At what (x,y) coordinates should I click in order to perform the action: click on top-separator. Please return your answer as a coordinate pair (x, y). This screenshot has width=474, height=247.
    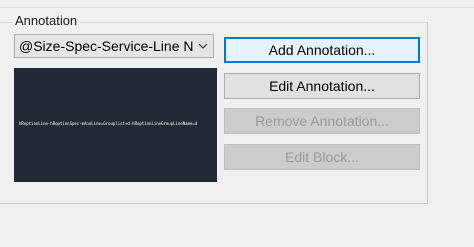
    Looking at the image, I should click on (237, 7).